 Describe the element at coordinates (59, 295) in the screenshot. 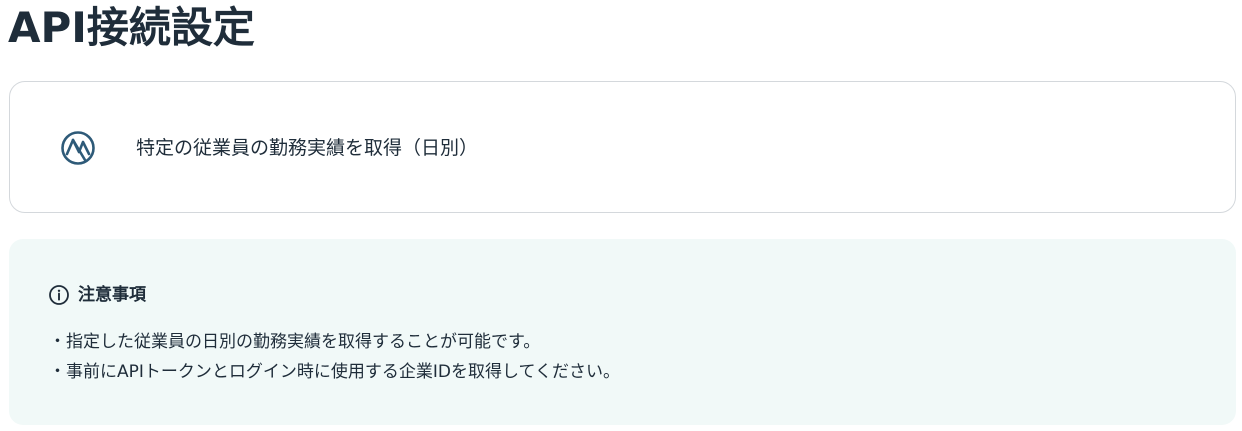

I see `info-icon` at that location.